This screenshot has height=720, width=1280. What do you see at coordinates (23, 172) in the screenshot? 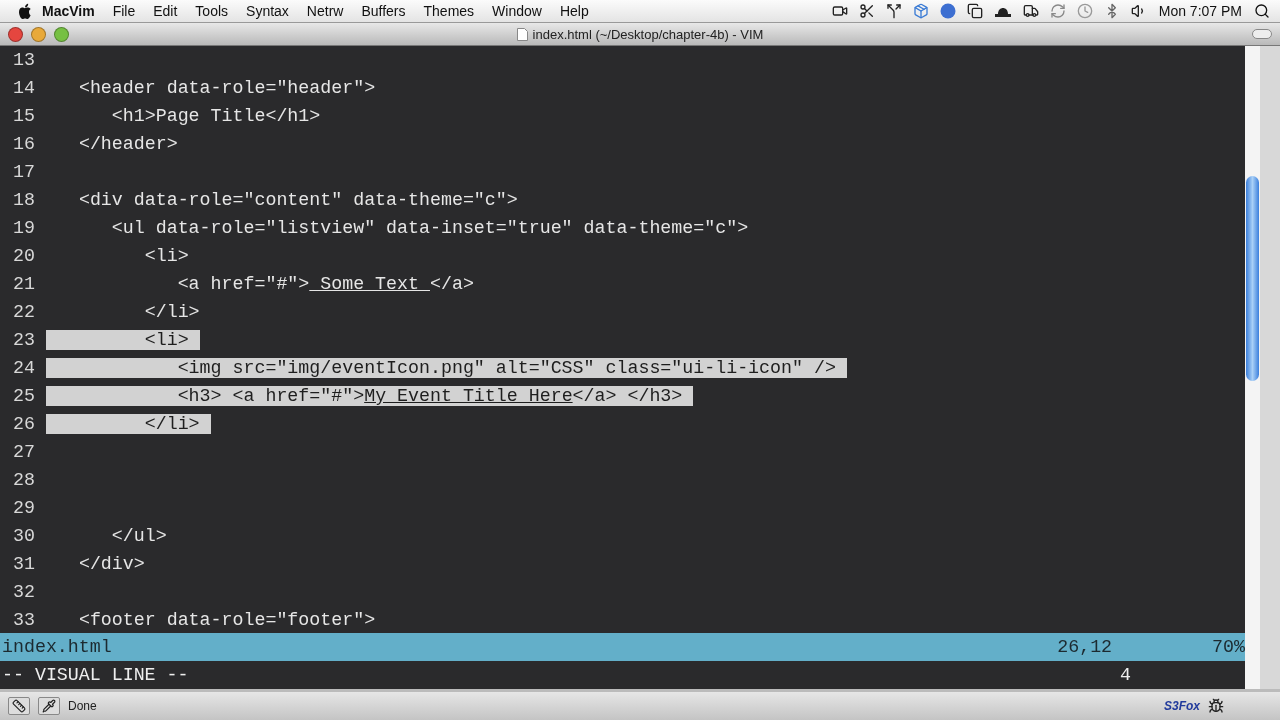
I see `line-number: 17` at bounding box center [23, 172].